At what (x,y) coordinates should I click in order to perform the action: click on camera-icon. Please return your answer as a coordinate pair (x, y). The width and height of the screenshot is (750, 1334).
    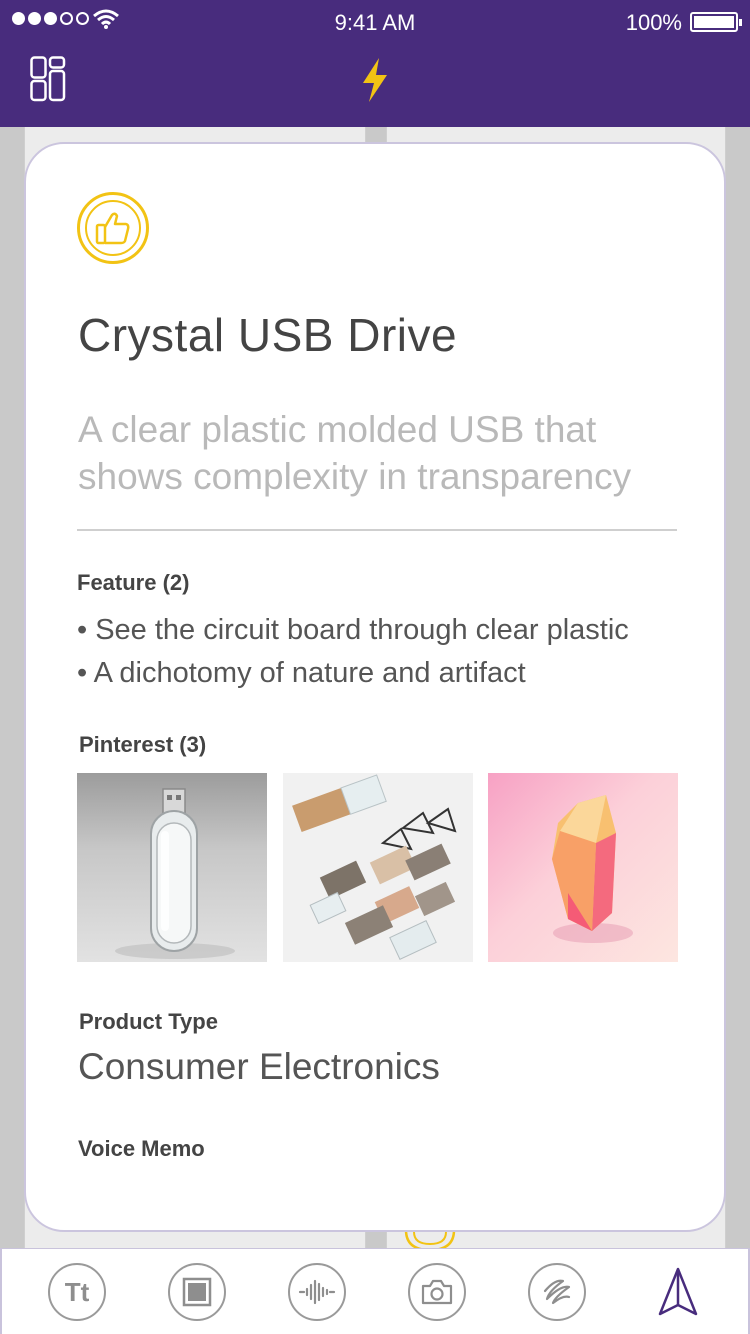
    Looking at the image, I should click on (437, 1292).